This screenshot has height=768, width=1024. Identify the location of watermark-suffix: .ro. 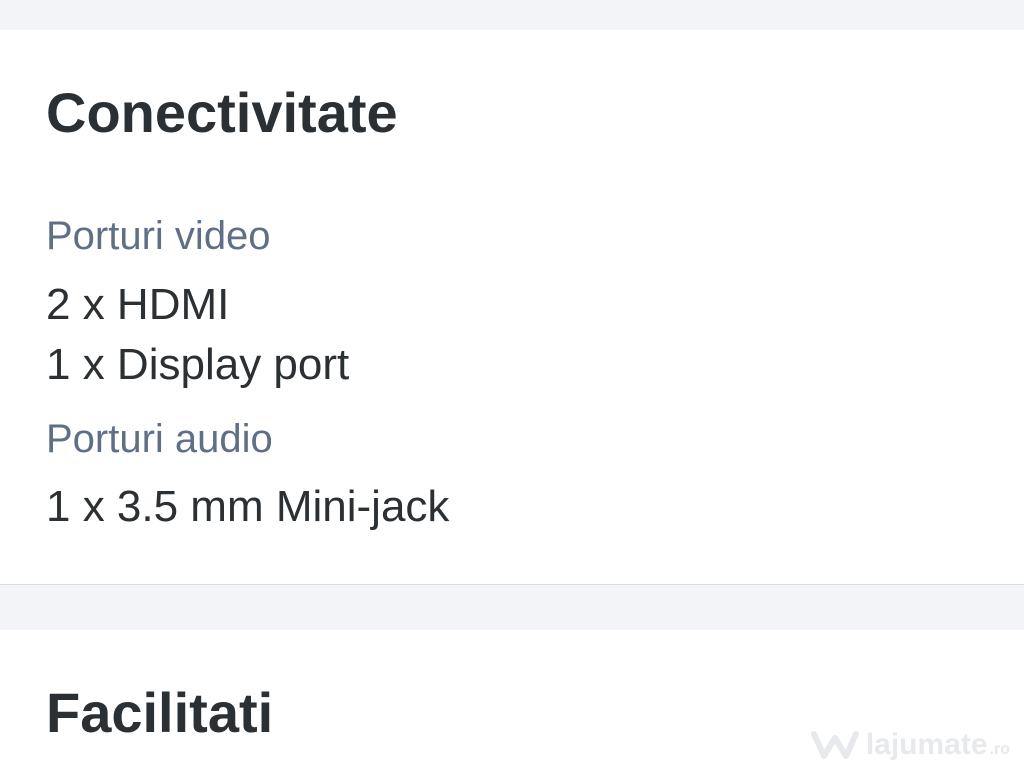
(999, 749).